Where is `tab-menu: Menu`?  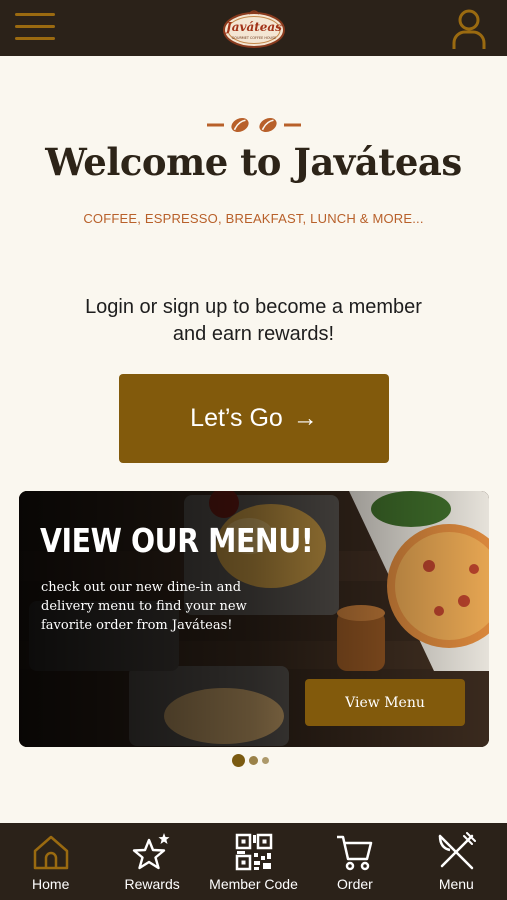
tab-menu: Menu is located at coordinates (456, 861).